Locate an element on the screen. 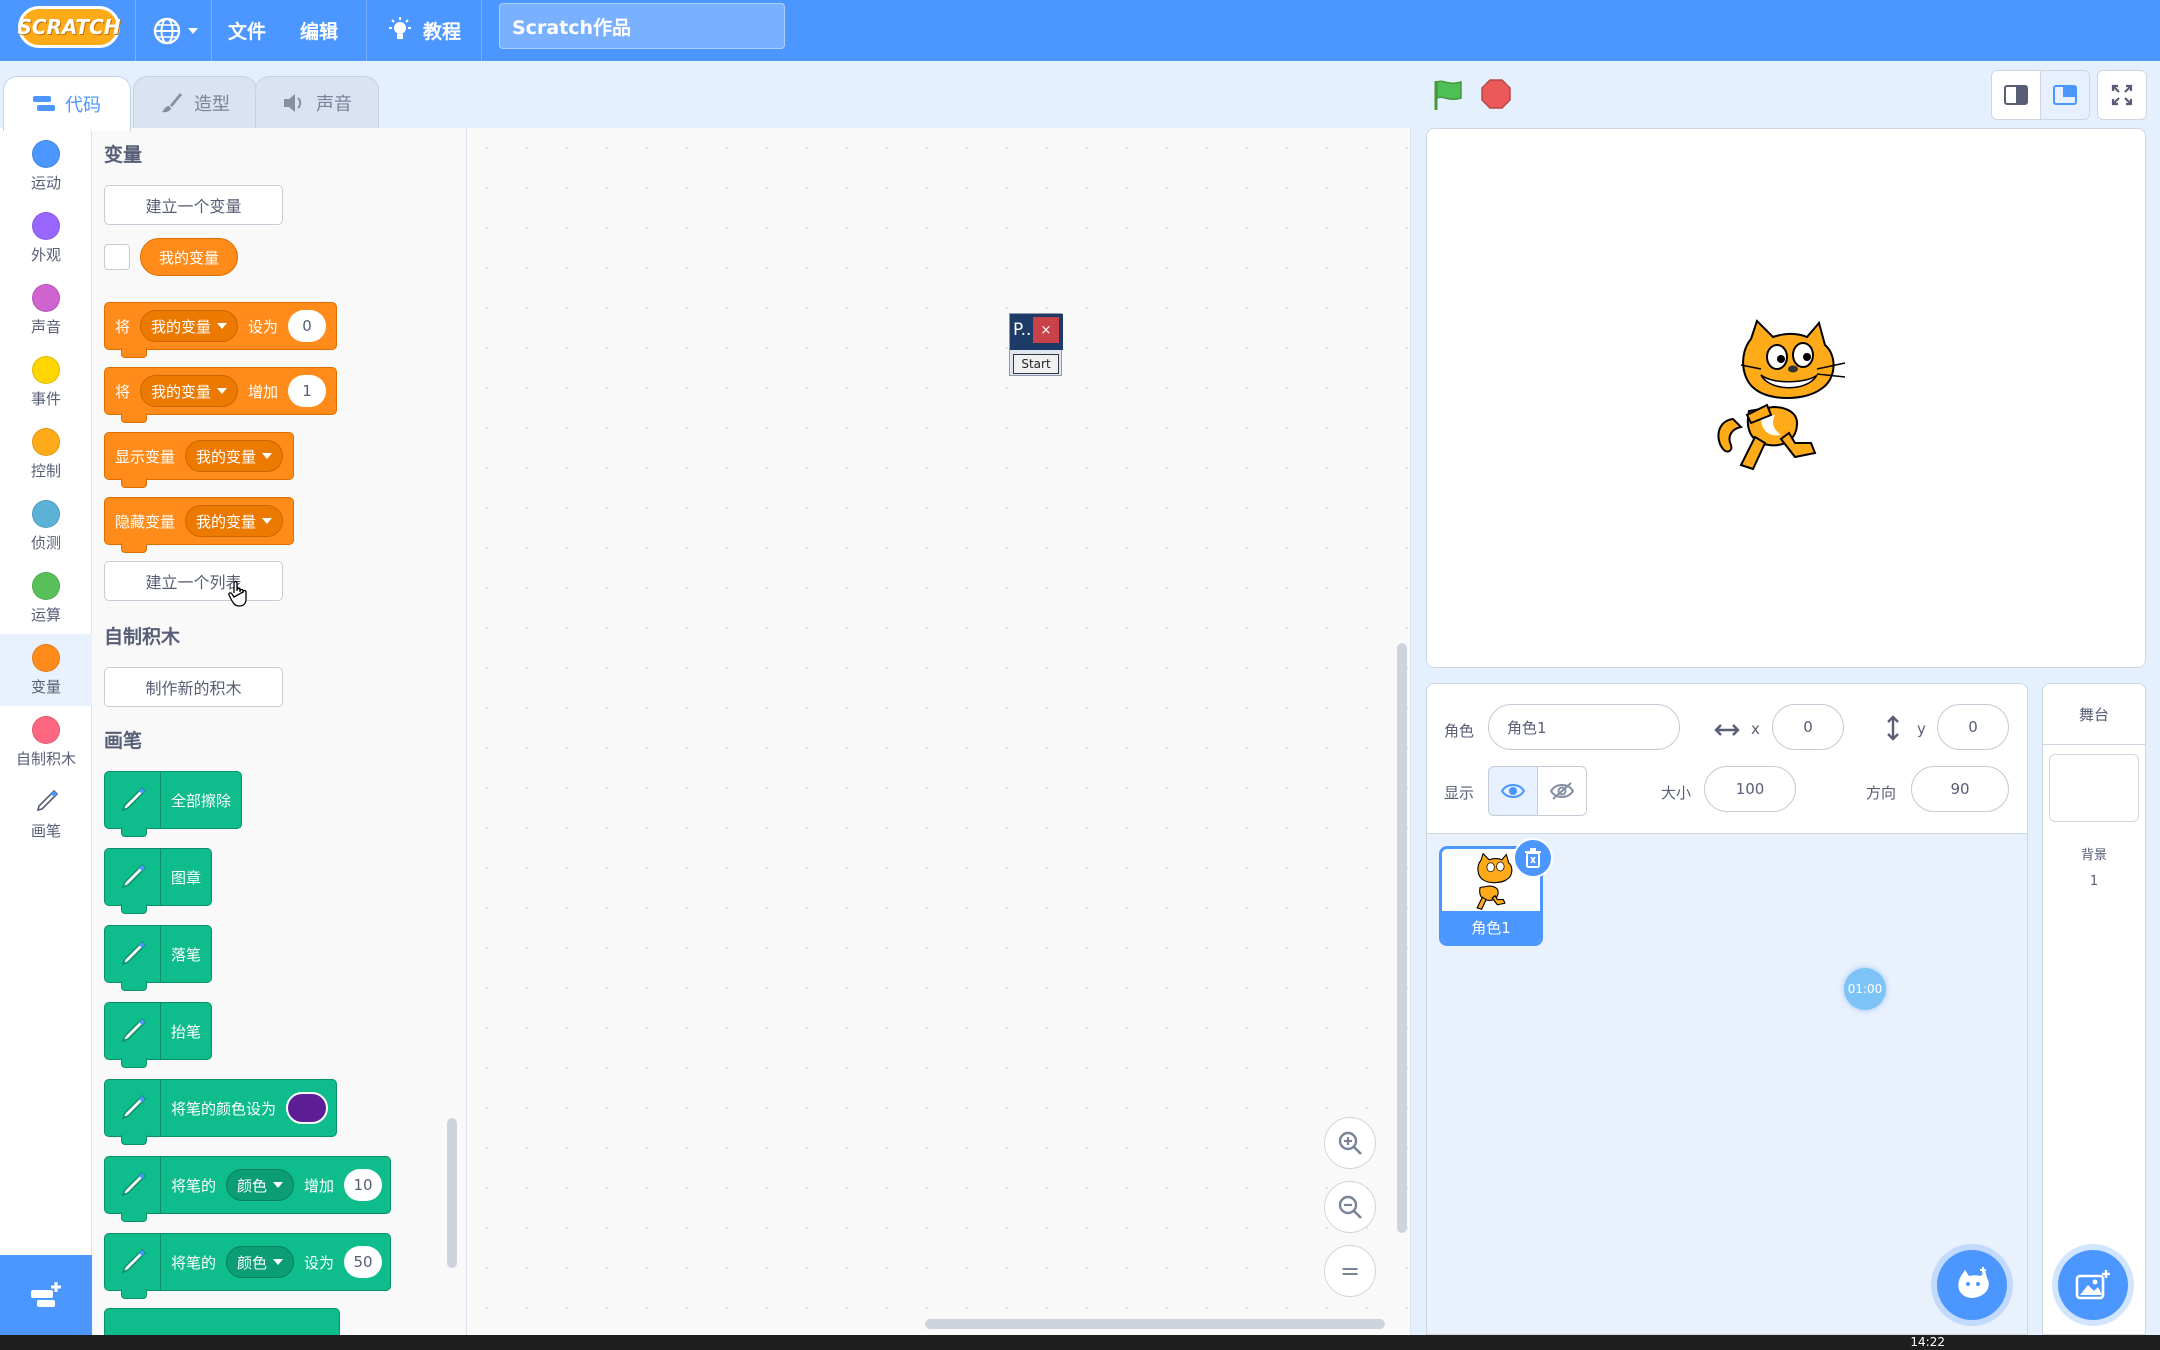 Image resolution: width=2160 pixels, height=1350 pixels. size-input: 100 is located at coordinates (1750, 789).